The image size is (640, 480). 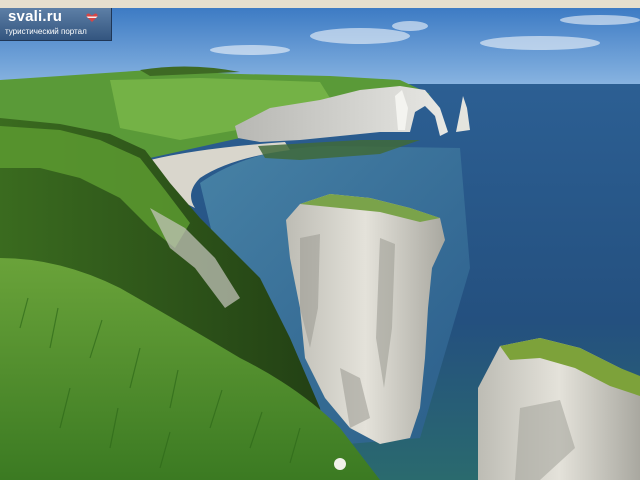 I want to click on svali-watermark: svali.ru туристический портал, so click(x=56, y=24).